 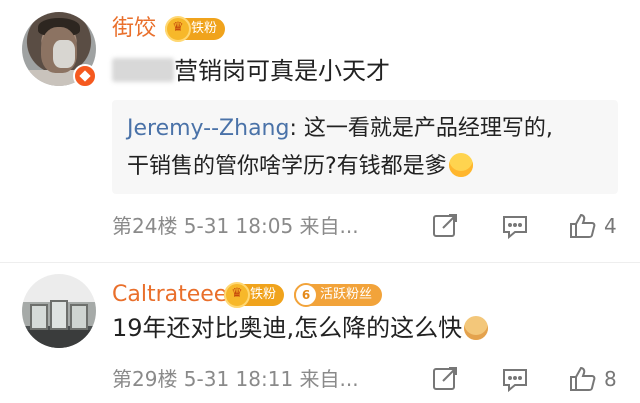 I want to click on quote-colon: :, so click(x=296, y=128).